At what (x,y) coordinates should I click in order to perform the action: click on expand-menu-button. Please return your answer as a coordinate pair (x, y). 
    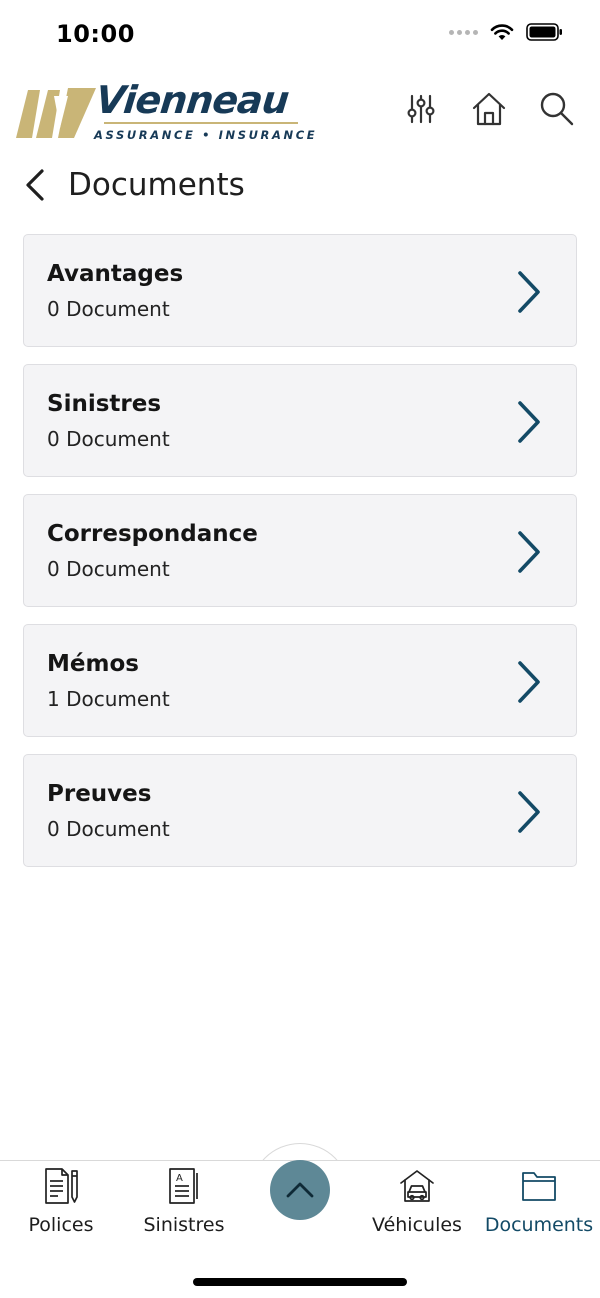
    Looking at the image, I should click on (300, 1190).